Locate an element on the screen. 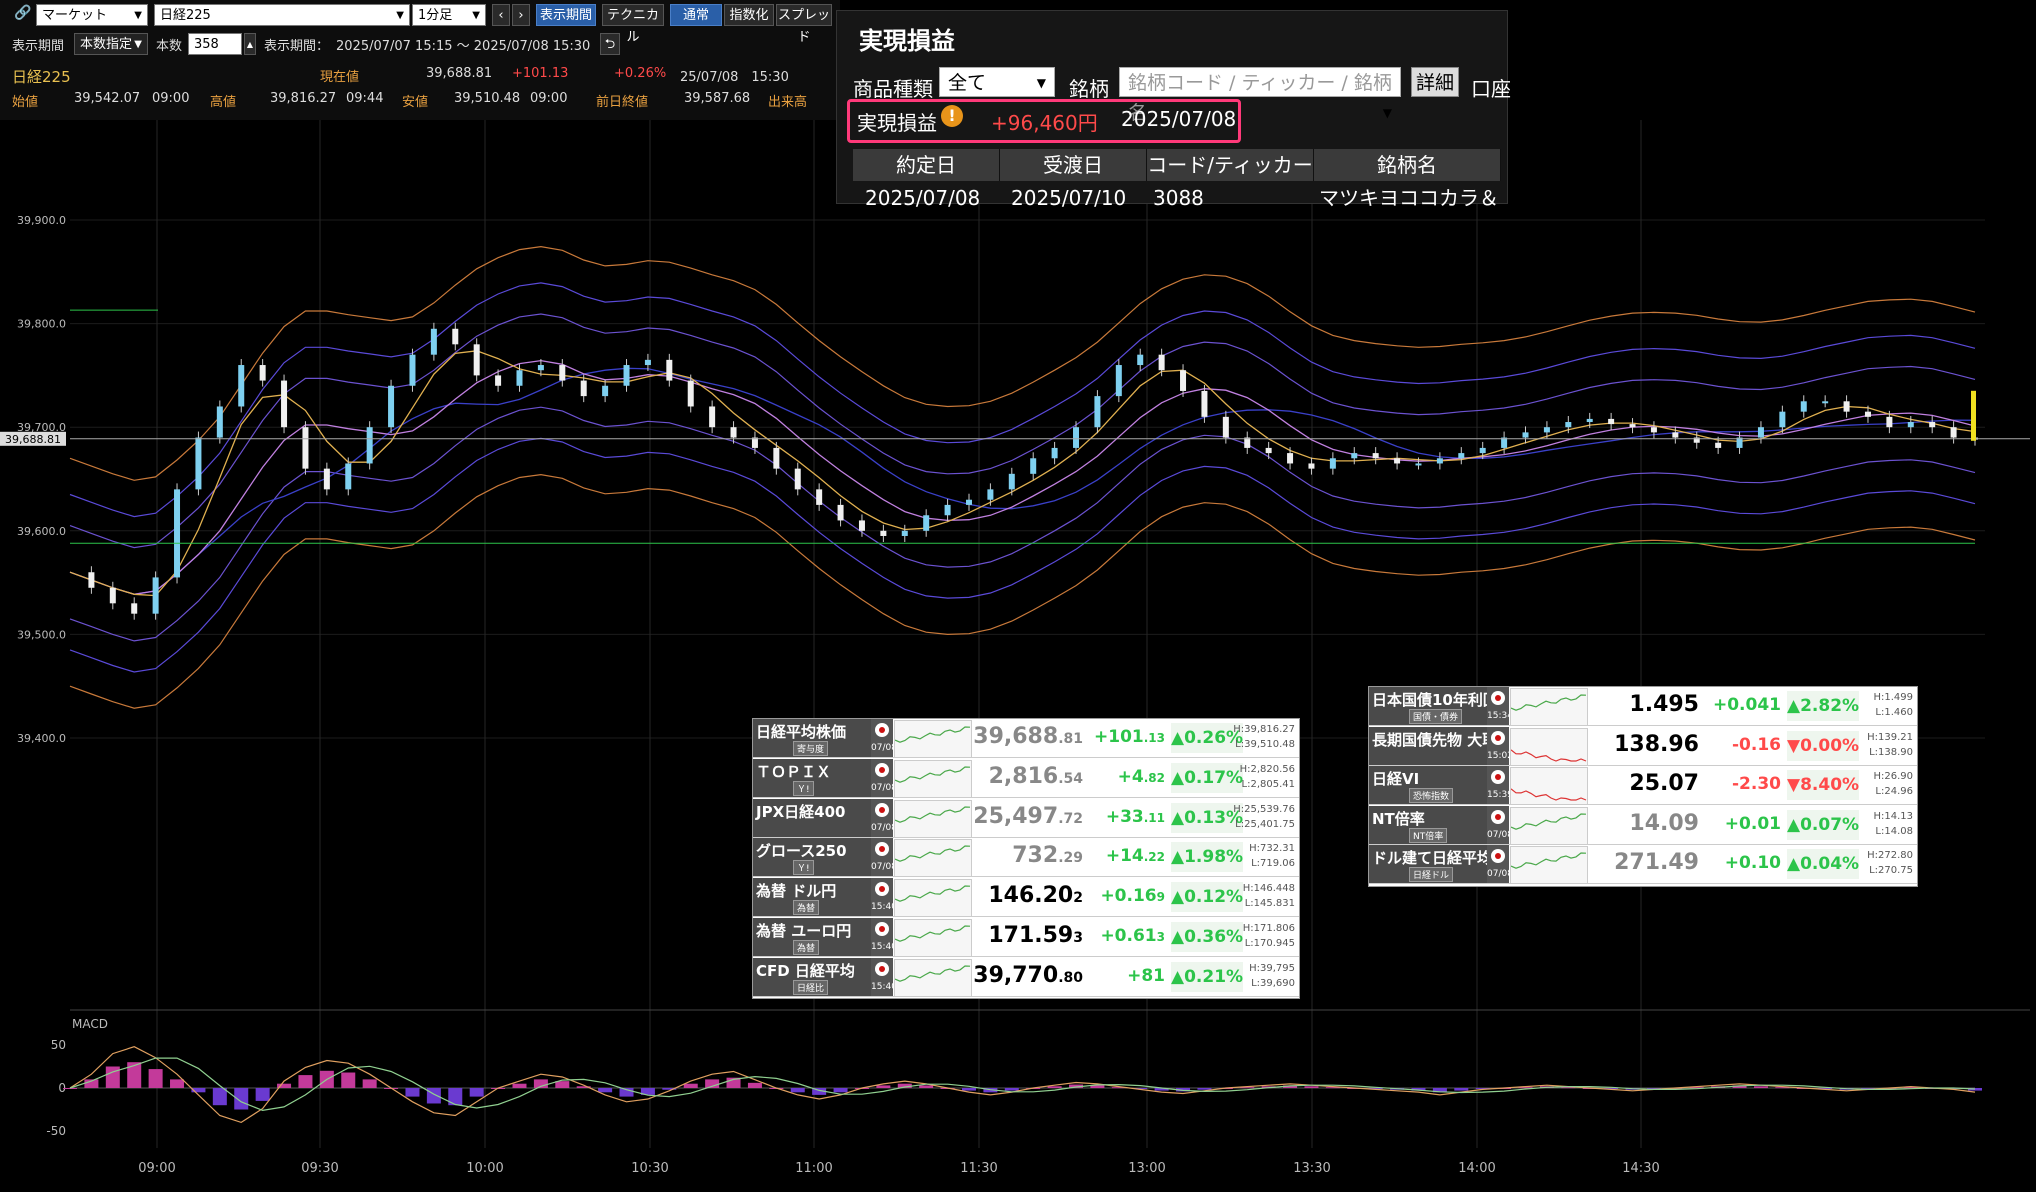 The image size is (2036, 1192). y-tick-label: 39,400.0 is located at coordinates (41, 738).